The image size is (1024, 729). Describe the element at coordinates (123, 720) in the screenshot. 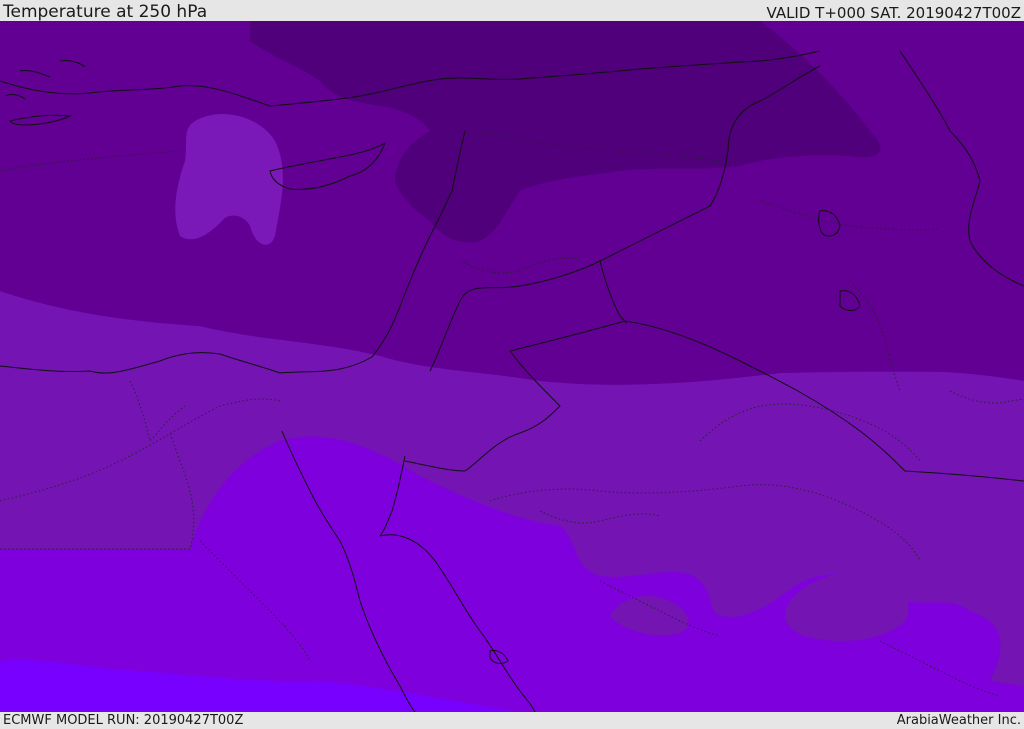

I see `model-run-label: ECMWF MODEL RUN: 20190427T00Z` at that location.